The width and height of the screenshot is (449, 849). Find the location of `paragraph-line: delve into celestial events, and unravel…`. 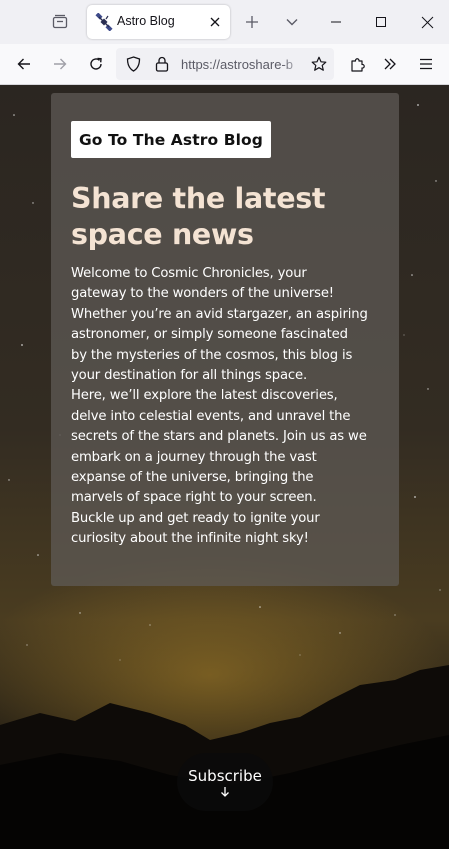

paragraph-line: delve into celestial events, and unravel… is located at coordinates (211, 416).